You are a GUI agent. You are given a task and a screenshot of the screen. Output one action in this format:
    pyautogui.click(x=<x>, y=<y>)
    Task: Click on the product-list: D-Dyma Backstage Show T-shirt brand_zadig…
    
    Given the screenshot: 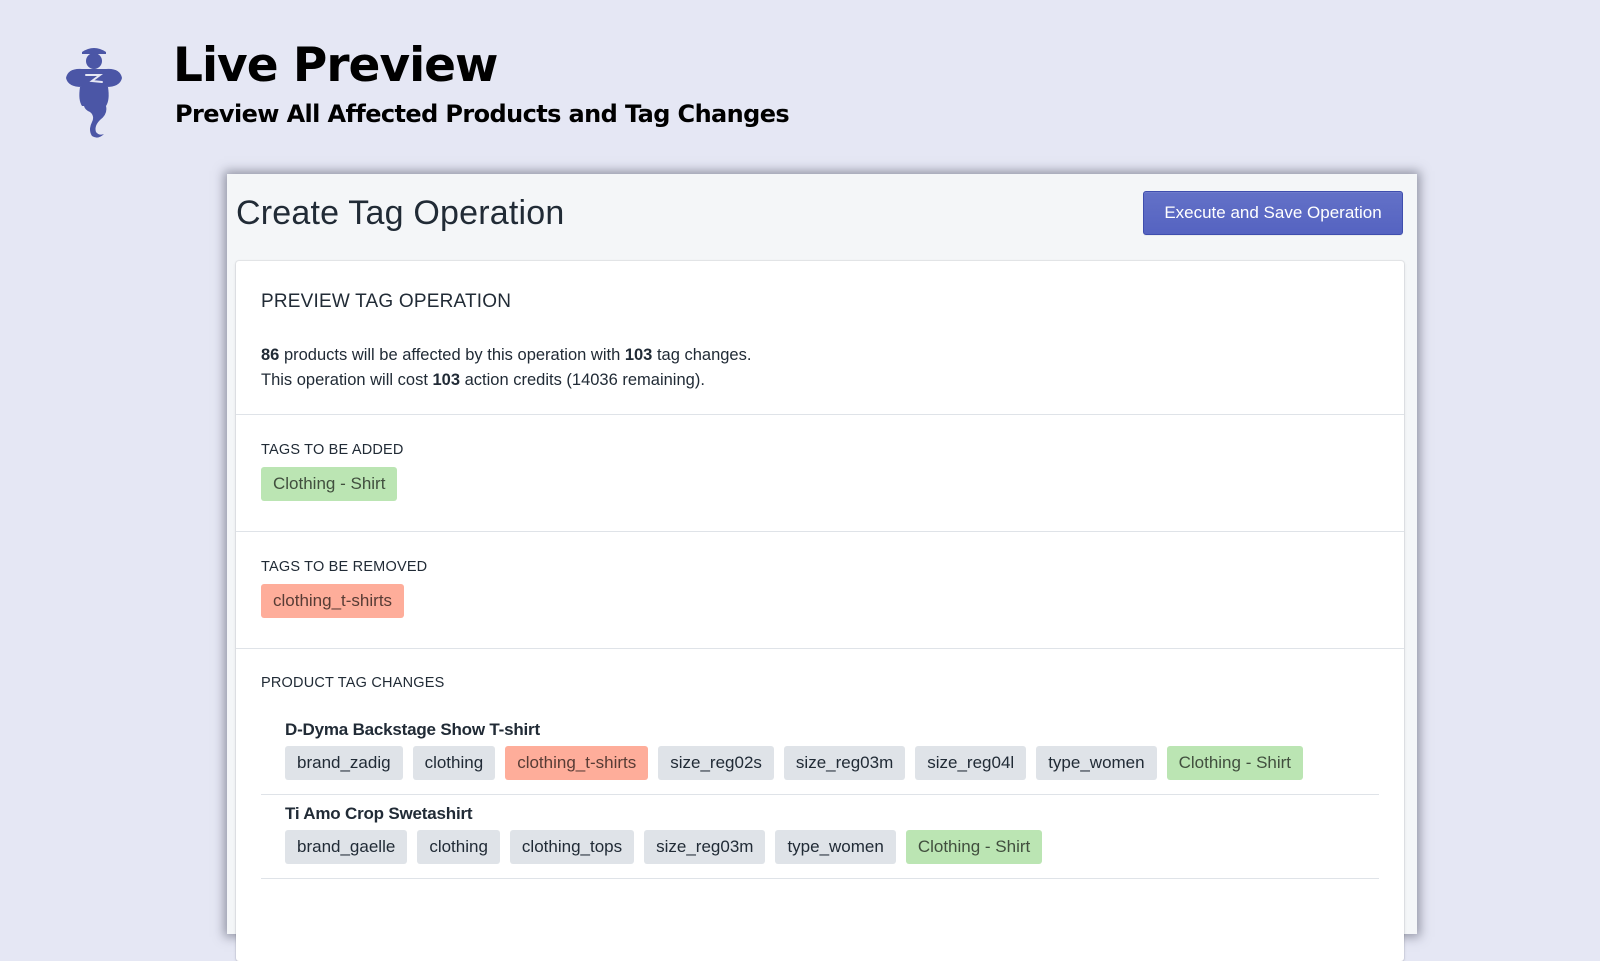 What is the action you would take?
    pyautogui.click(x=820, y=795)
    